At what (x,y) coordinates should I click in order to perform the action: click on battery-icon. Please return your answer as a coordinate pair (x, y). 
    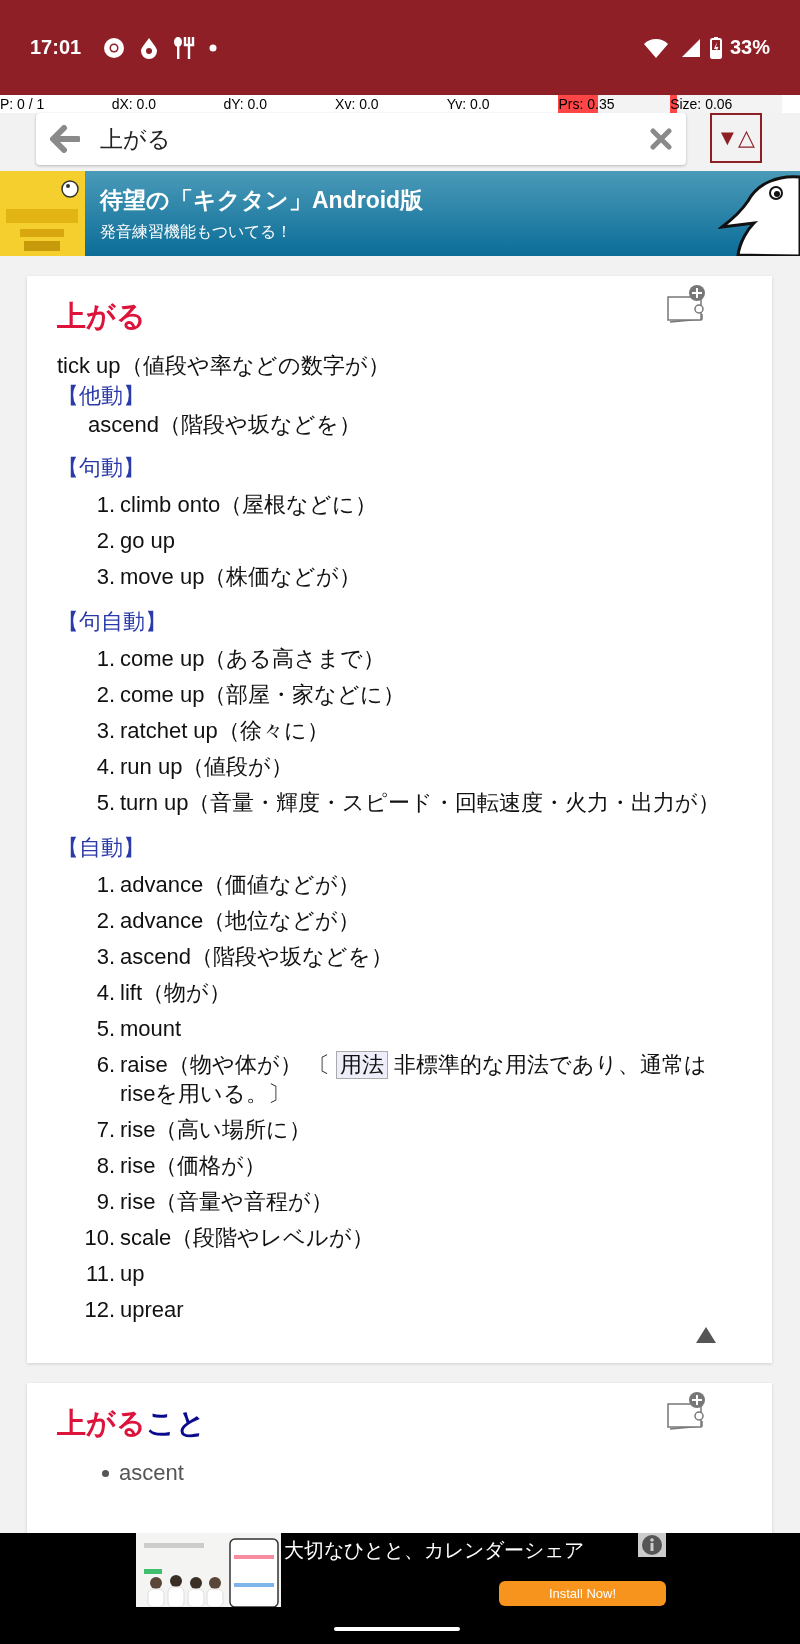
    Looking at the image, I should click on (715, 47).